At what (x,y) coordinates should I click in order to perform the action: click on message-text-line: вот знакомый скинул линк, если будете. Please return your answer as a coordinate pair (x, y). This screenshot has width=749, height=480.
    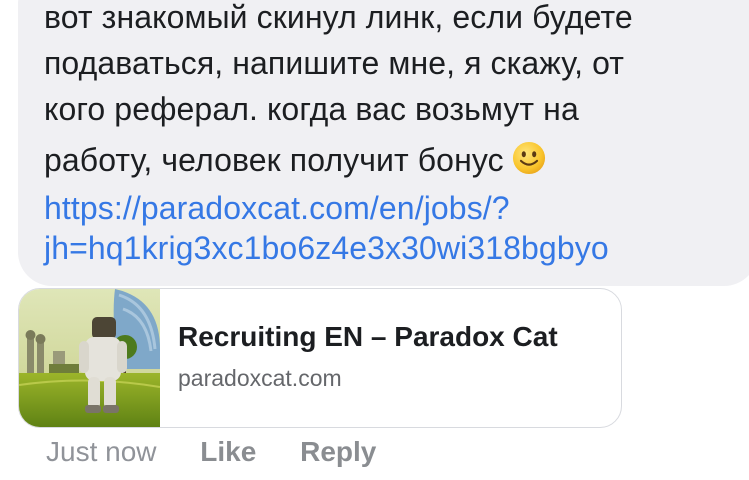
    Looking at the image, I should click on (338, 17).